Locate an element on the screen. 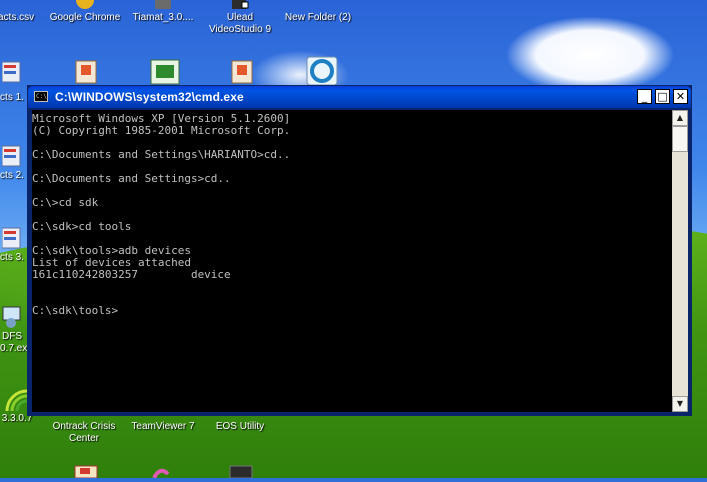 The width and height of the screenshot is (707, 482). console-line: C:\Documents and Settings>cd.. is located at coordinates (131, 178).